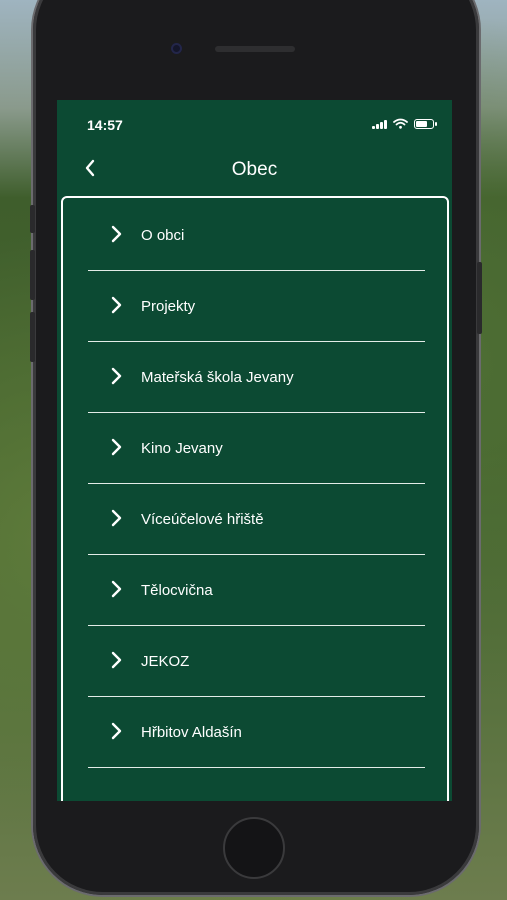  I want to click on menu-item-label: Hřbitov Aldašín, so click(191, 732).